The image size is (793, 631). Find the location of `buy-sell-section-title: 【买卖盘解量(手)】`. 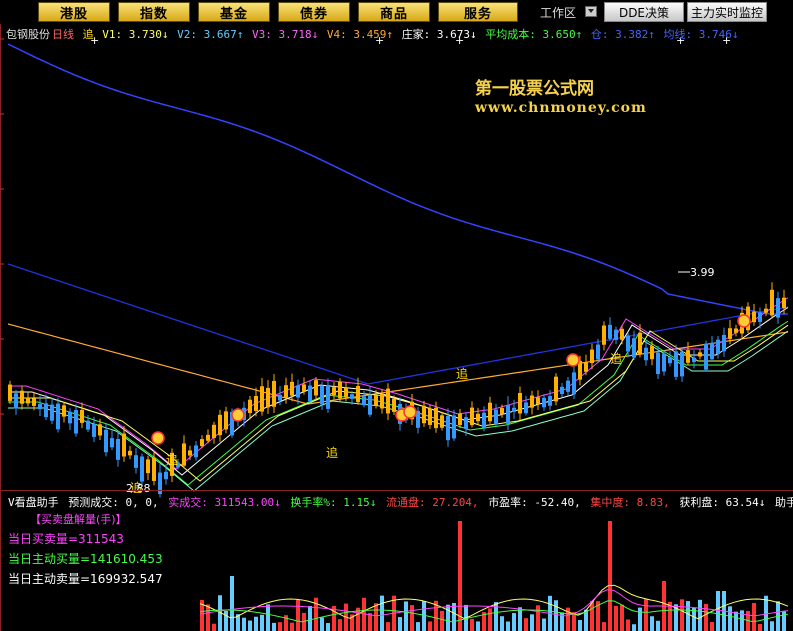

buy-sell-section-title: 【买卖盘解量(手)】 is located at coordinates (78, 519).